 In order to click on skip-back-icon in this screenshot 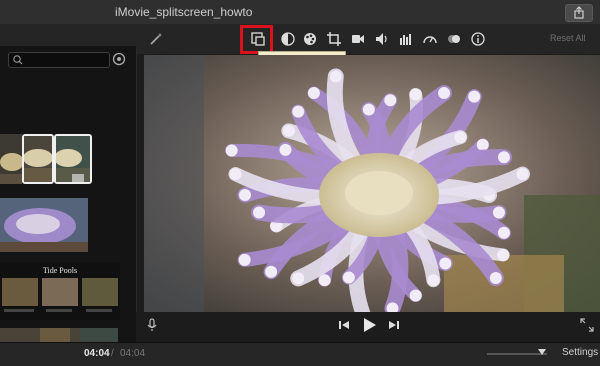, I will do `click(344, 327)`.